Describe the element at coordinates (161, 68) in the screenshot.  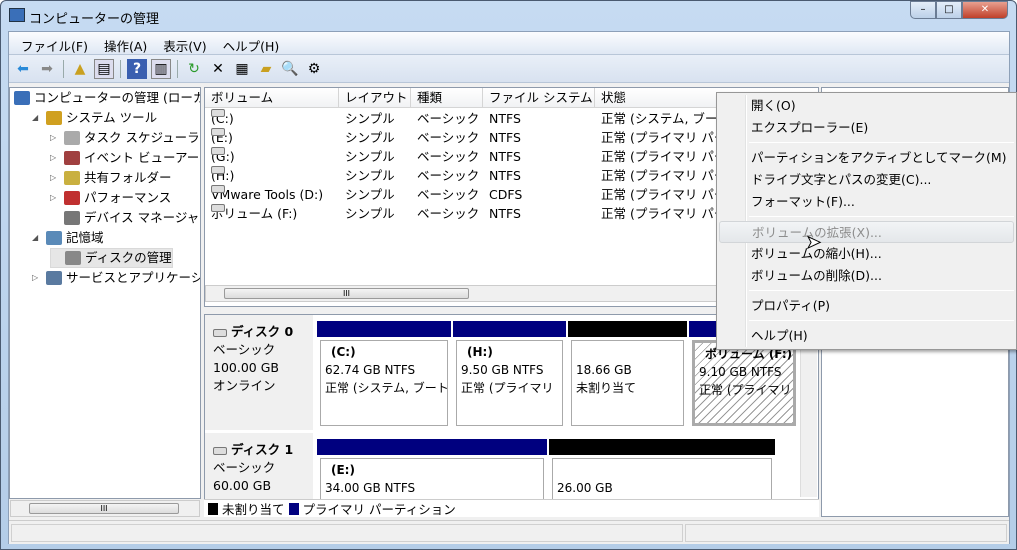
I see `show-hide-action-pane-icon: ▥` at that location.